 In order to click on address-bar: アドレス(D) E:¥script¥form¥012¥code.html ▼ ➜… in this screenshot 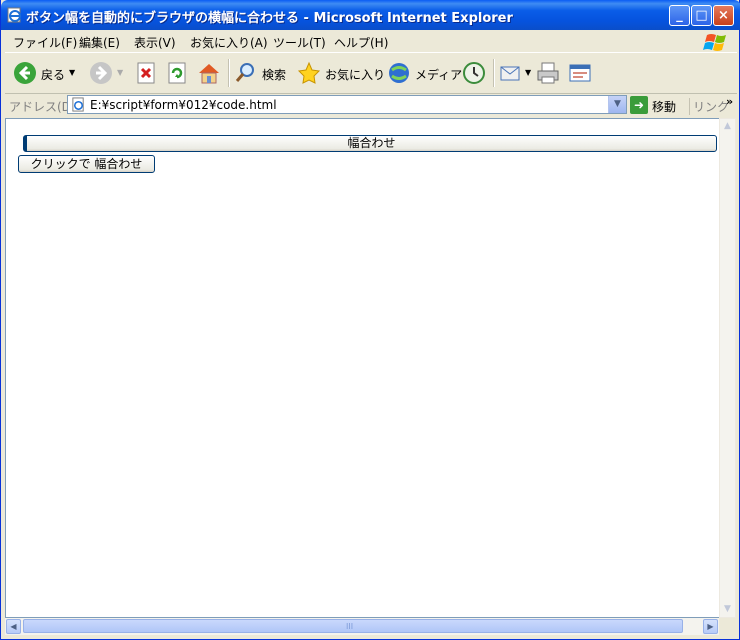, I will do `click(371, 105)`.